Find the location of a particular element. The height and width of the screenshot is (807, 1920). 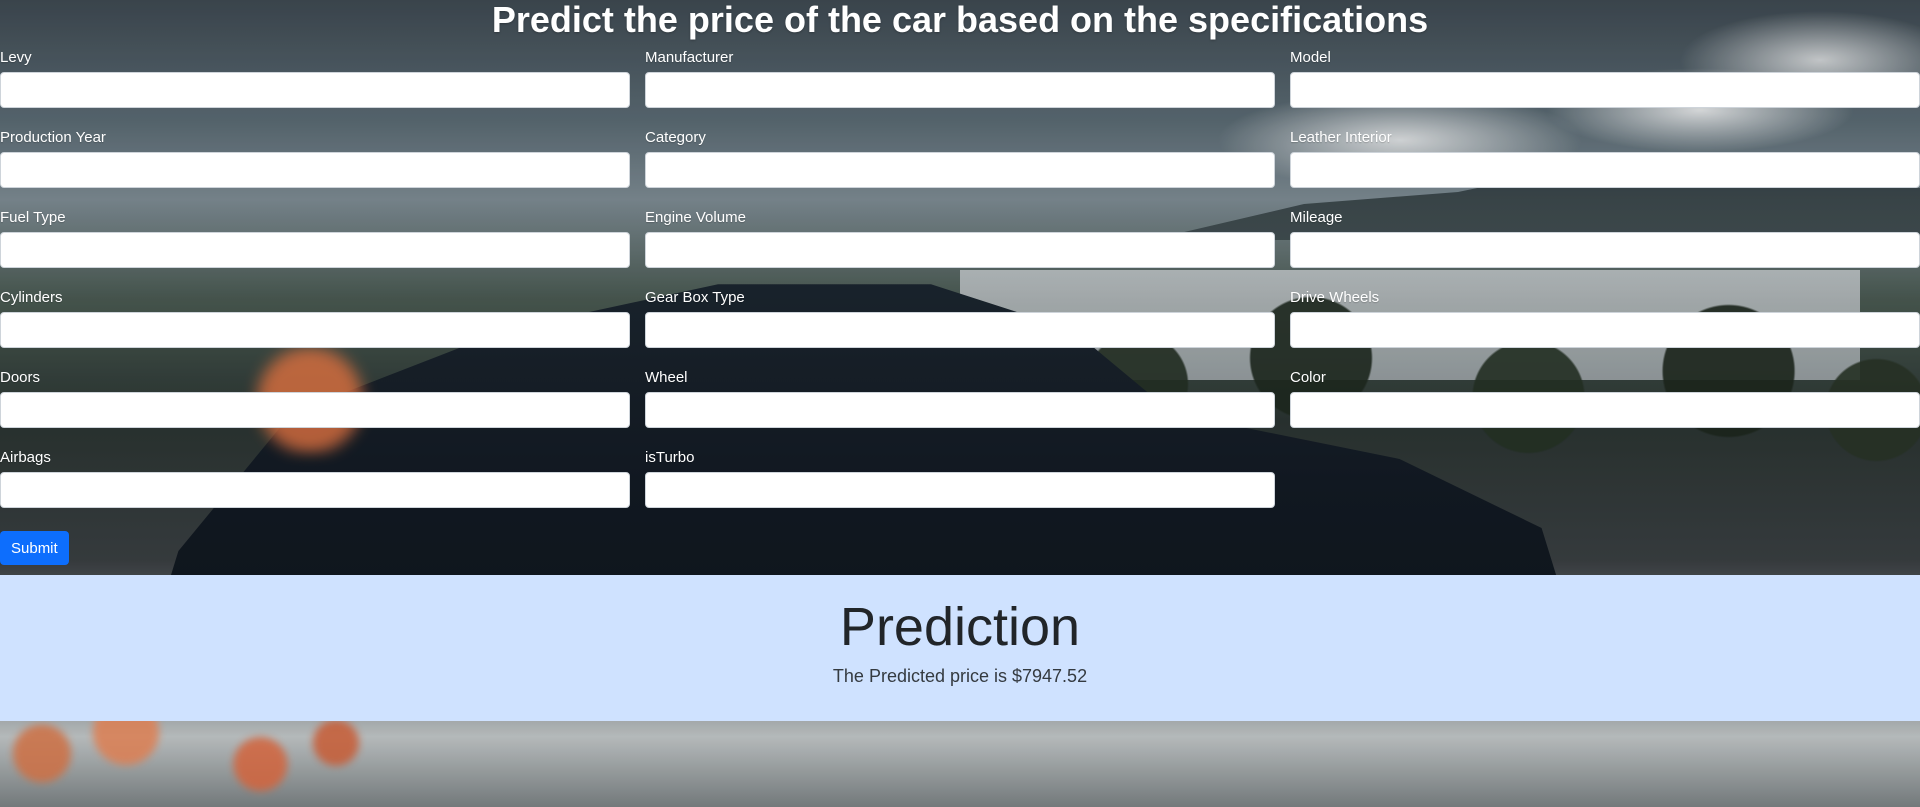

model-input is located at coordinates (1605, 90).